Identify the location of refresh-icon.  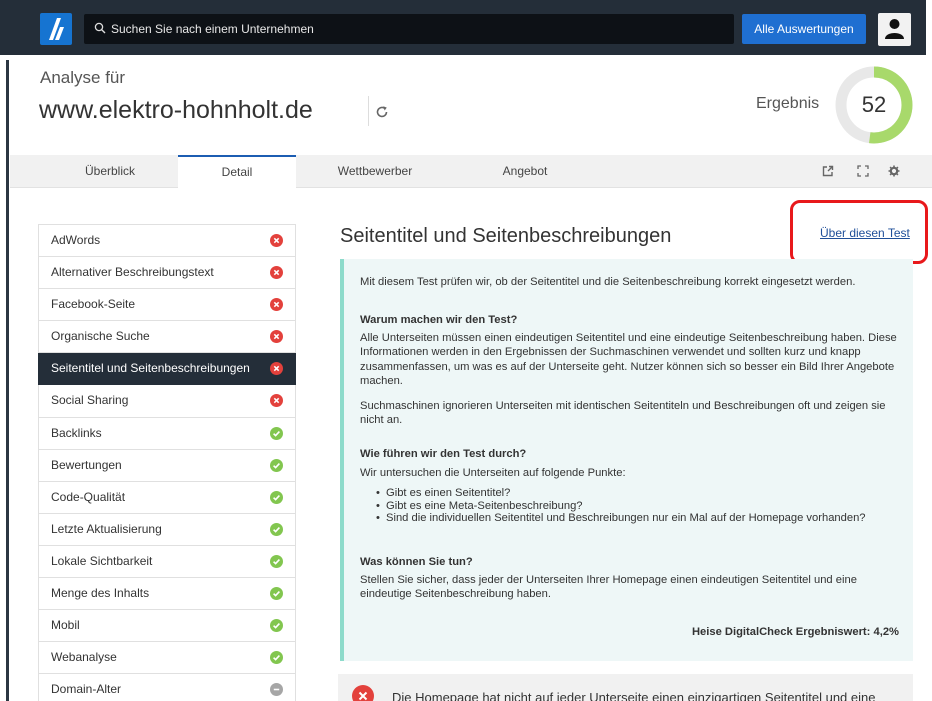
(382, 112).